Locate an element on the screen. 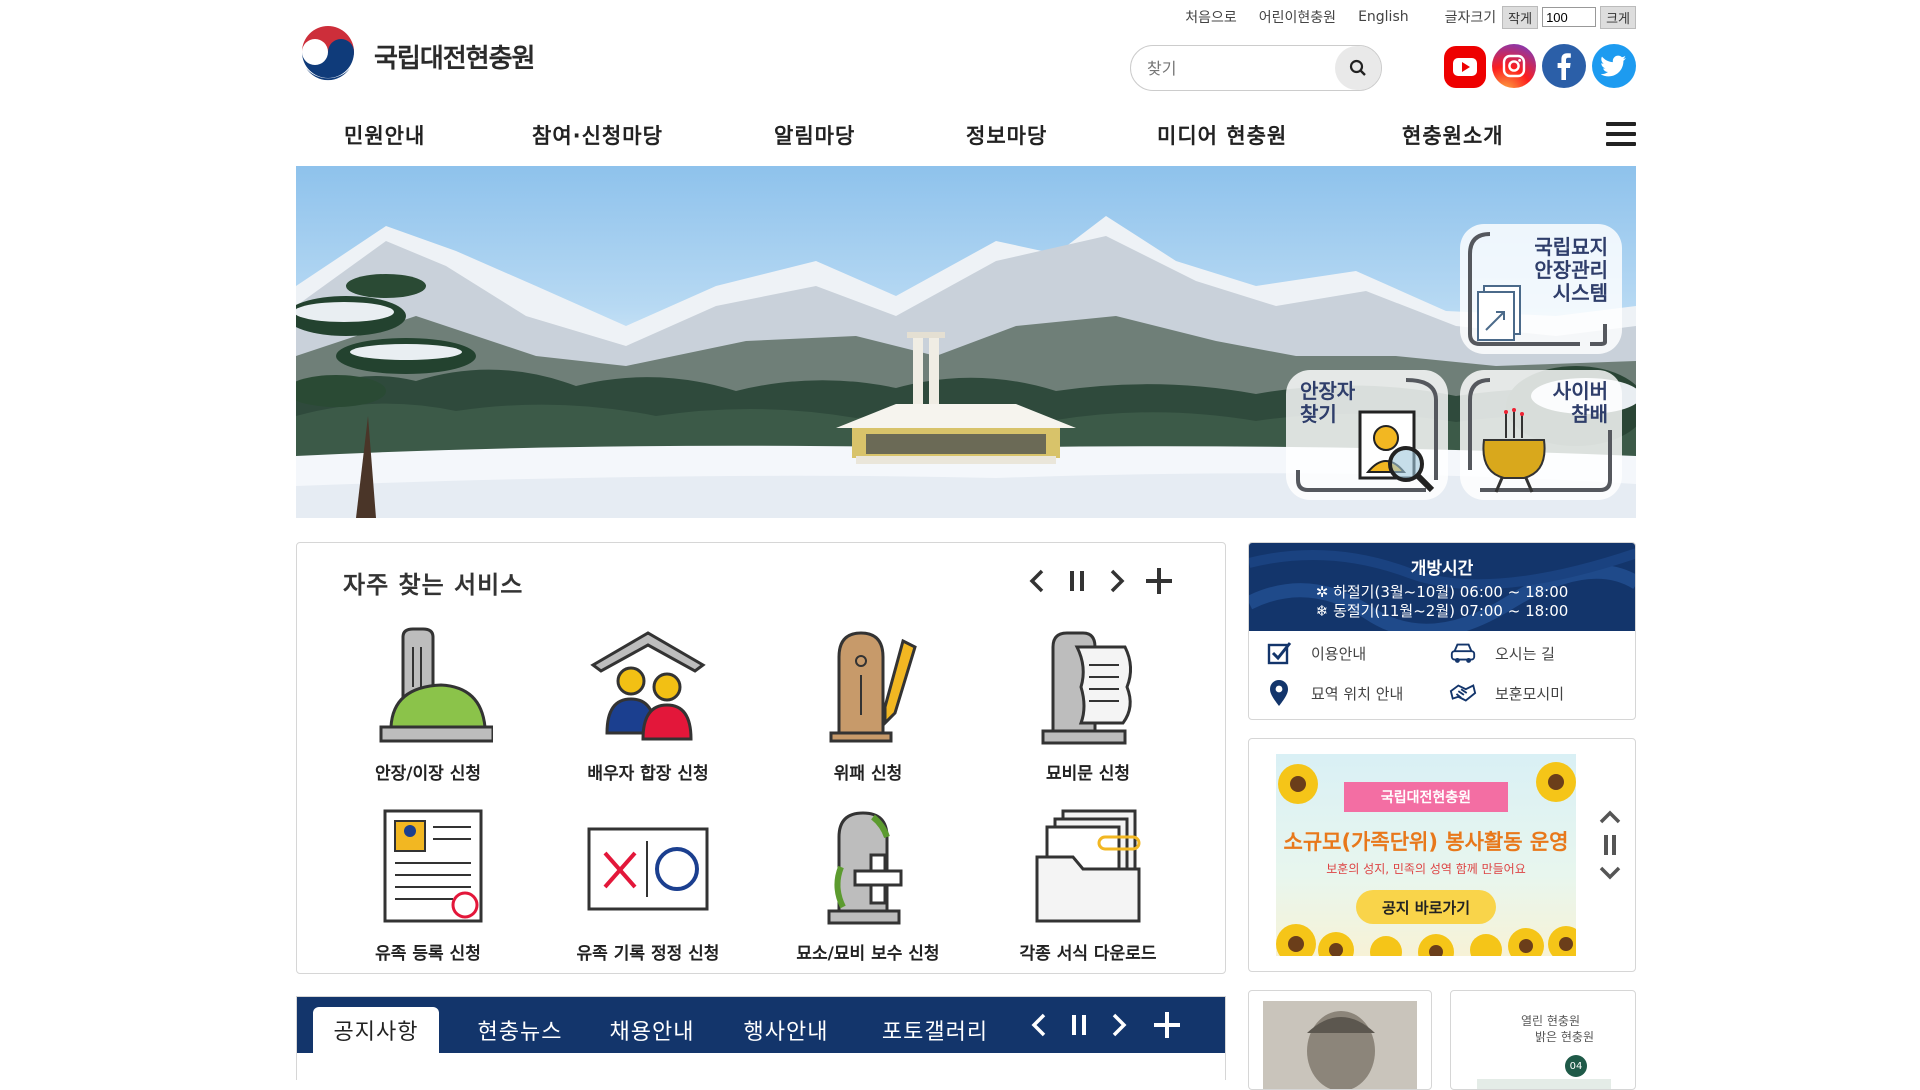 Image resolution: width=1920 pixels, height=1090 pixels. tab-photo-gallery: 포토갤러리 is located at coordinates (935, 1030).